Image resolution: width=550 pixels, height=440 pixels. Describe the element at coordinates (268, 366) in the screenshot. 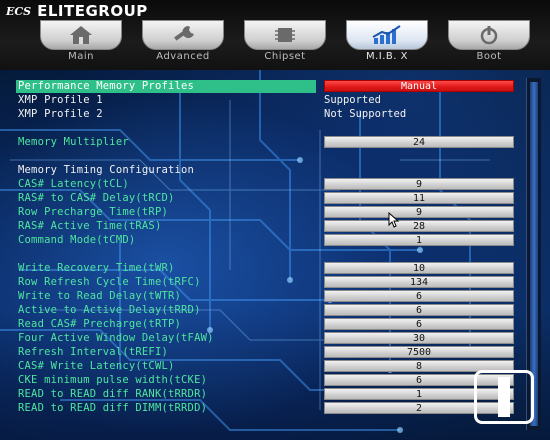

I see `advanced-timing-row: CAS# Write Latency(tCWL) 8` at that location.